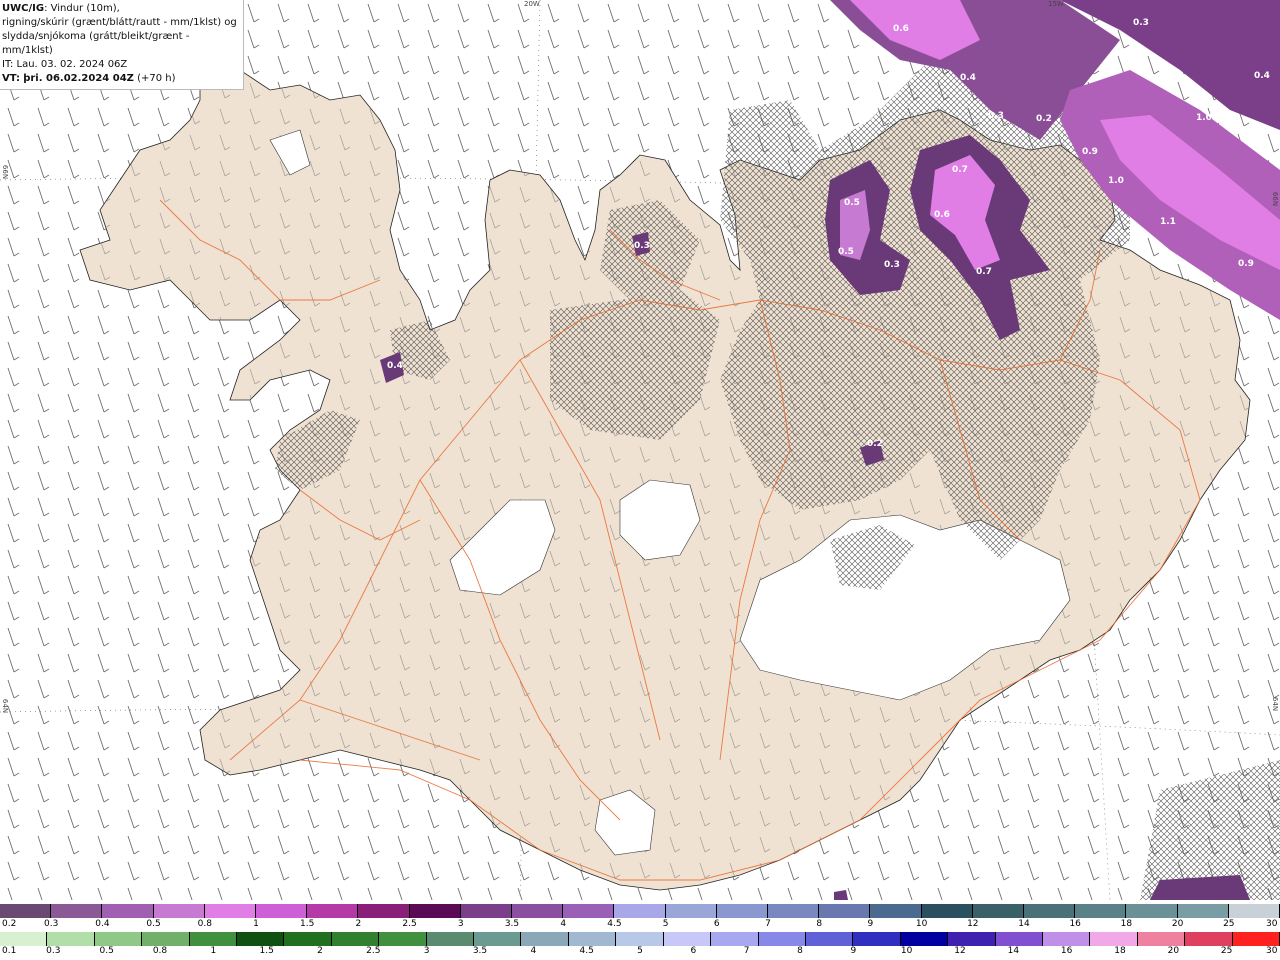 The height and width of the screenshot is (960, 1280). Describe the element at coordinates (106, 951) in the screenshot. I see `legend-label: 0.5` at that location.